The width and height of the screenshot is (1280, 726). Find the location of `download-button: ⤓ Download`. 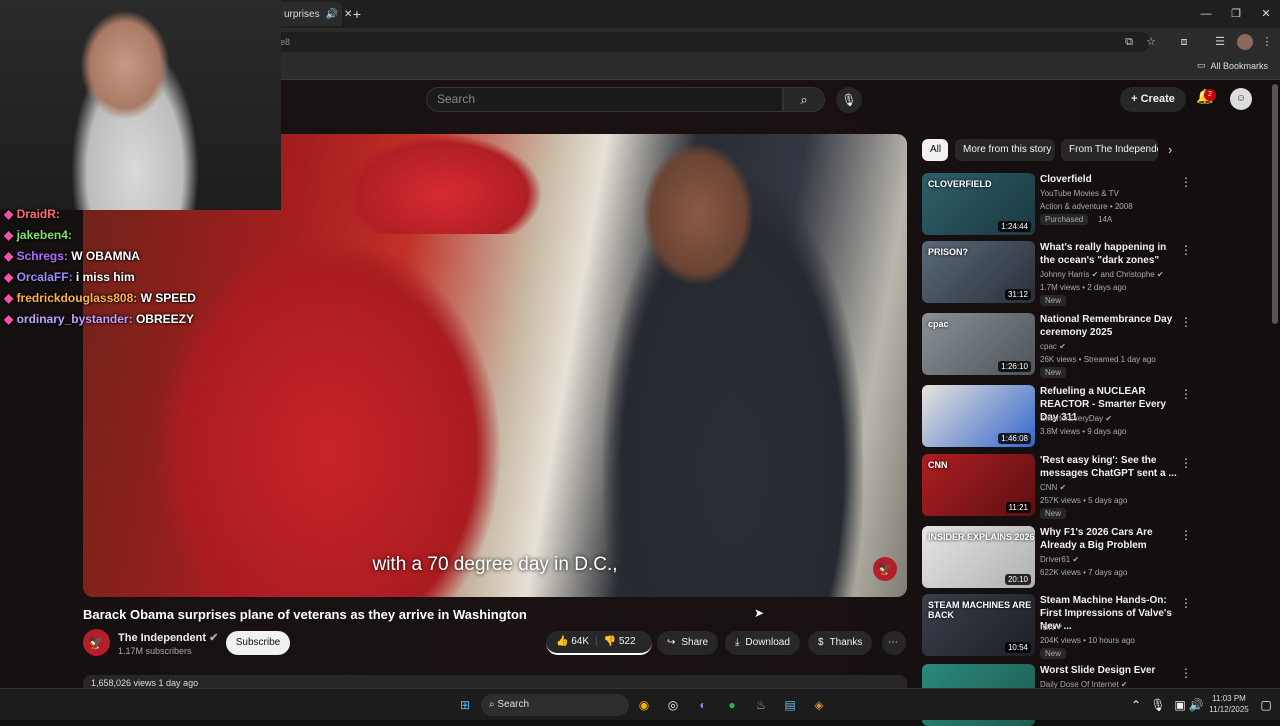

download-button: ⤓ Download is located at coordinates (762, 643).